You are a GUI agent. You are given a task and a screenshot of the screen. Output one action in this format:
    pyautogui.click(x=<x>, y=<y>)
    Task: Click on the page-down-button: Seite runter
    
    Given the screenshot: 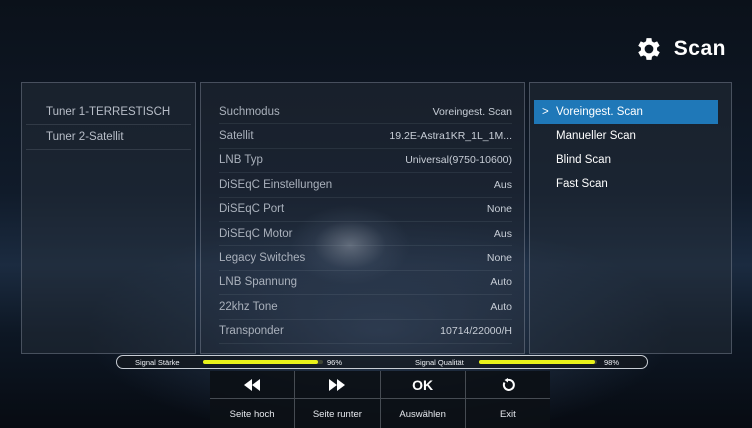 What is the action you would take?
    pyautogui.click(x=338, y=399)
    